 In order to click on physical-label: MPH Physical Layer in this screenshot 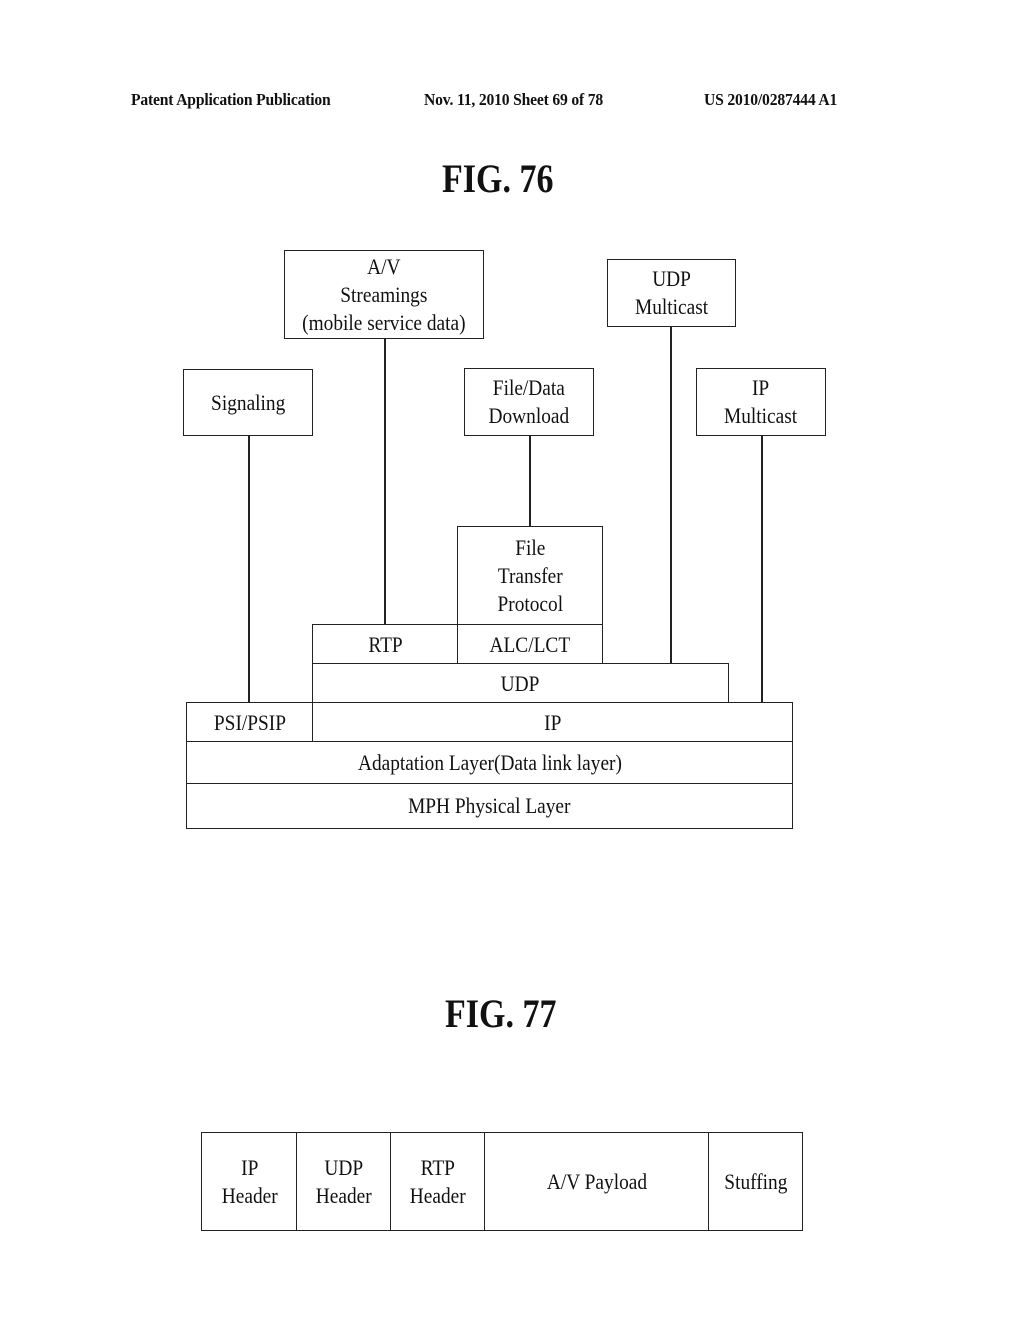, I will do `click(489, 805)`.